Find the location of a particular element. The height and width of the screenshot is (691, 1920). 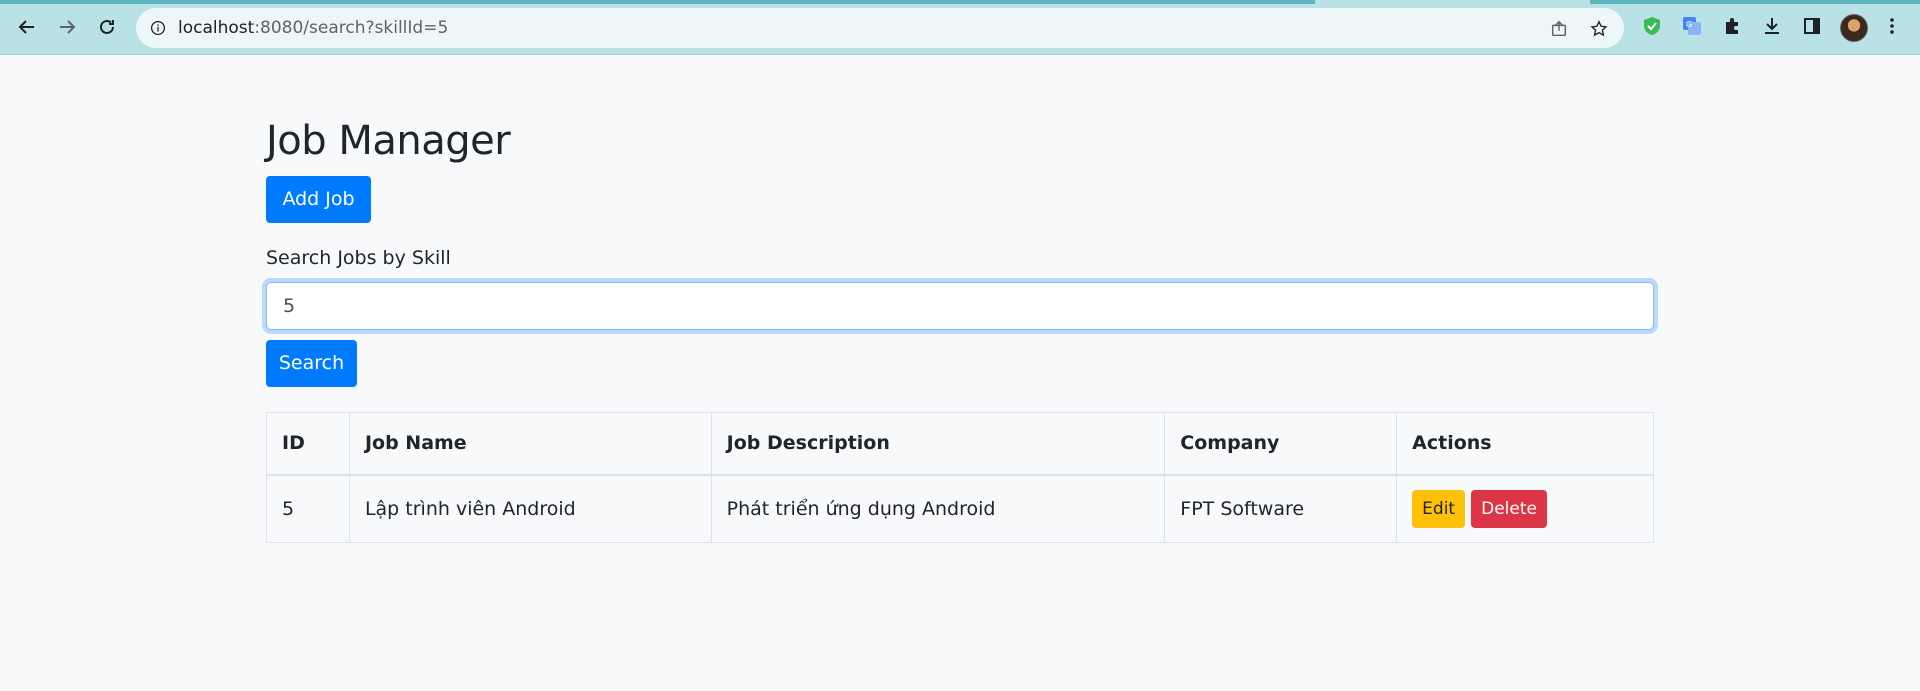

shield-extension-icon is located at coordinates (1652, 26).